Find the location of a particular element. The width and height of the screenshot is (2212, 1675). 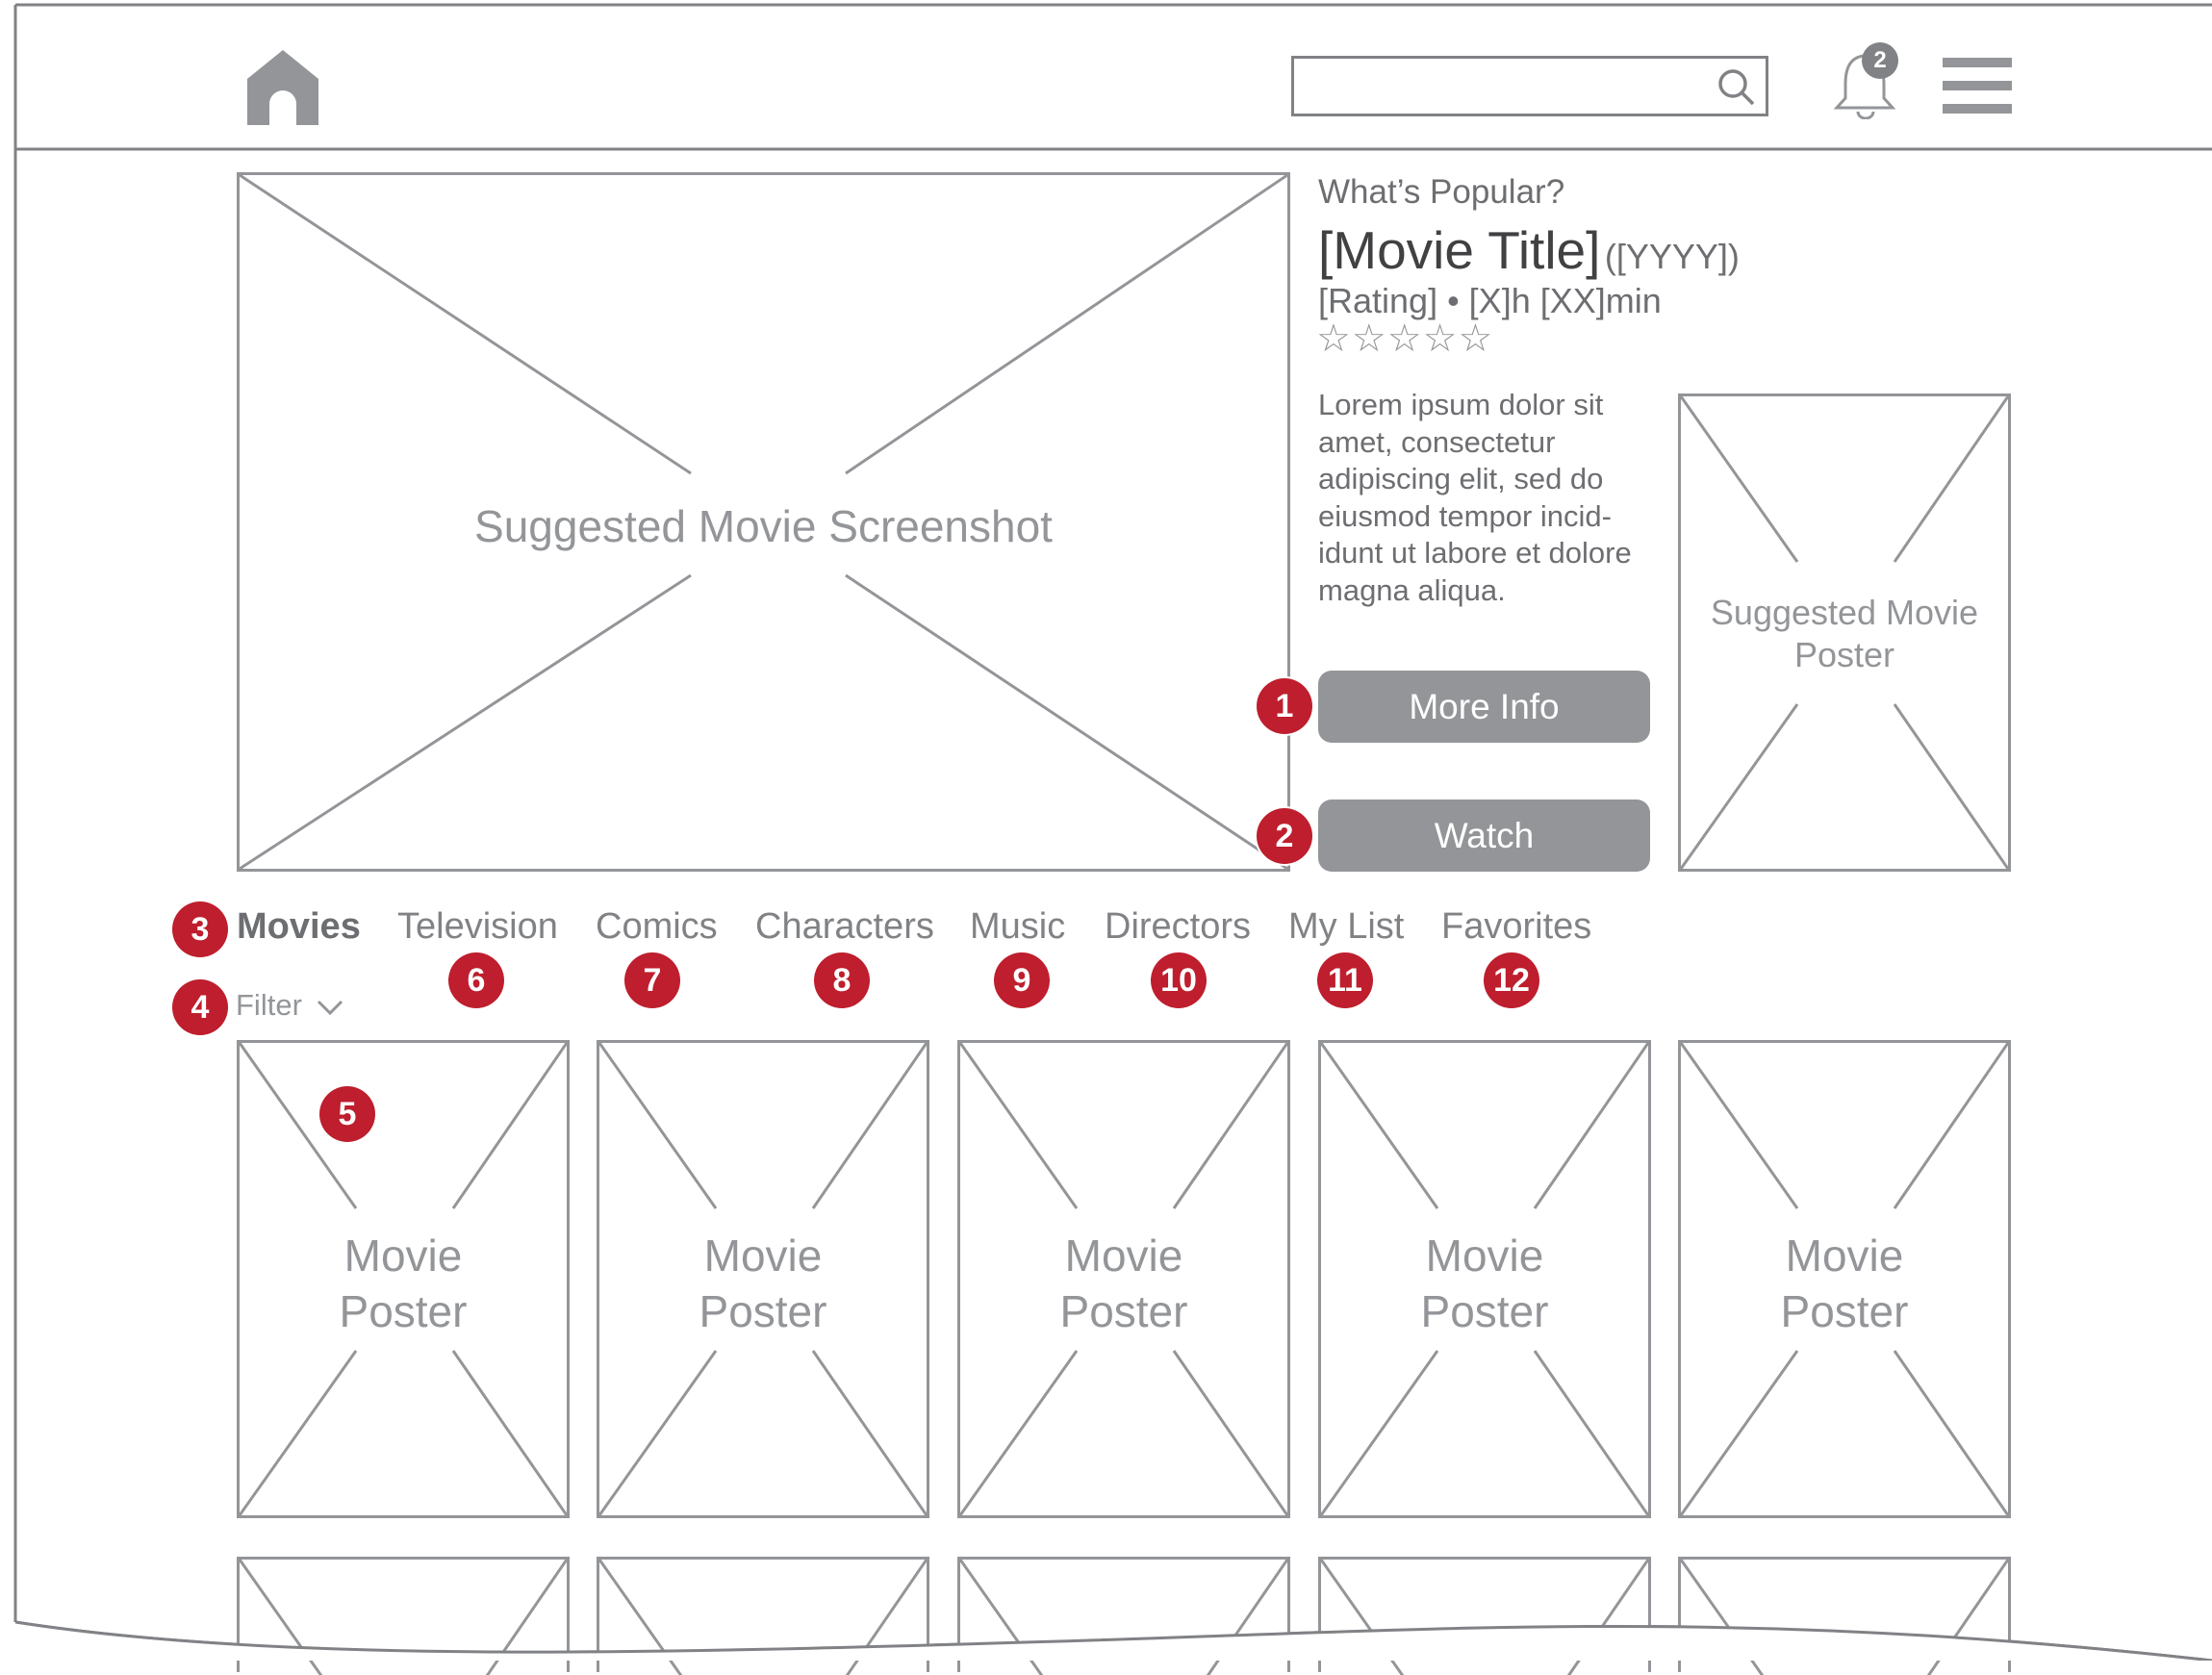

more-info-button: More Info is located at coordinates (1484, 707).